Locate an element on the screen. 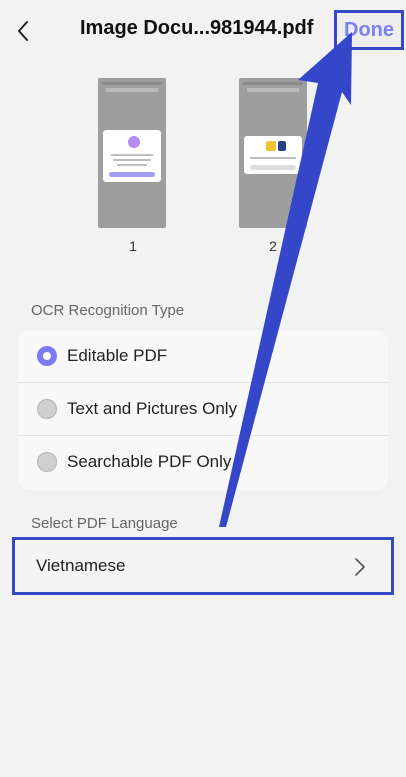  chevron-left-icon is located at coordinates (23, 31).